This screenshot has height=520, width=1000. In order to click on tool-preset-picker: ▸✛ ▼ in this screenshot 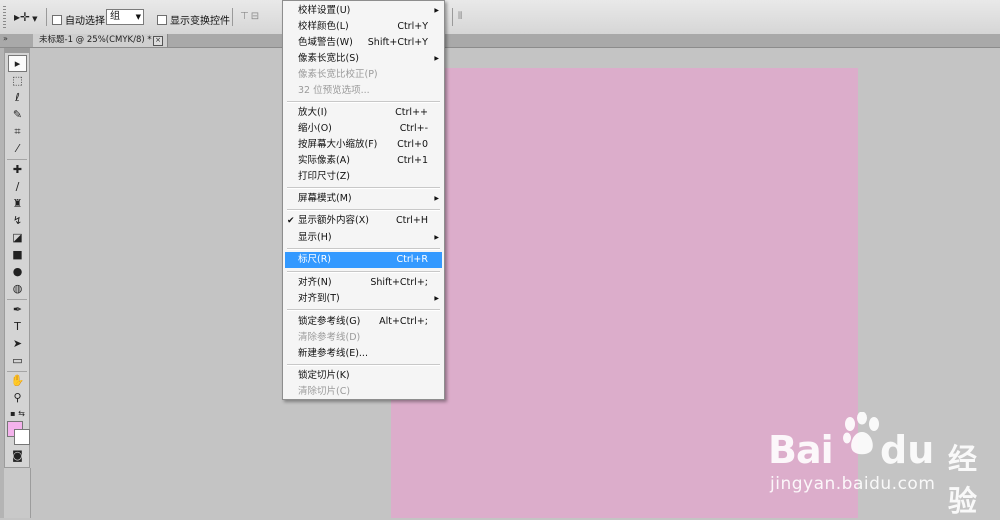, I will do `click(25, 17)`.